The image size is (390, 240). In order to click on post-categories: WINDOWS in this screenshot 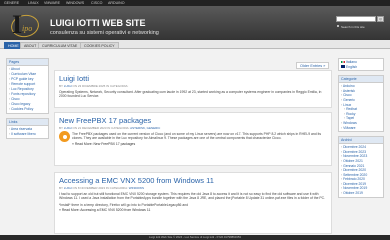, I will do `click(136, 188)`.